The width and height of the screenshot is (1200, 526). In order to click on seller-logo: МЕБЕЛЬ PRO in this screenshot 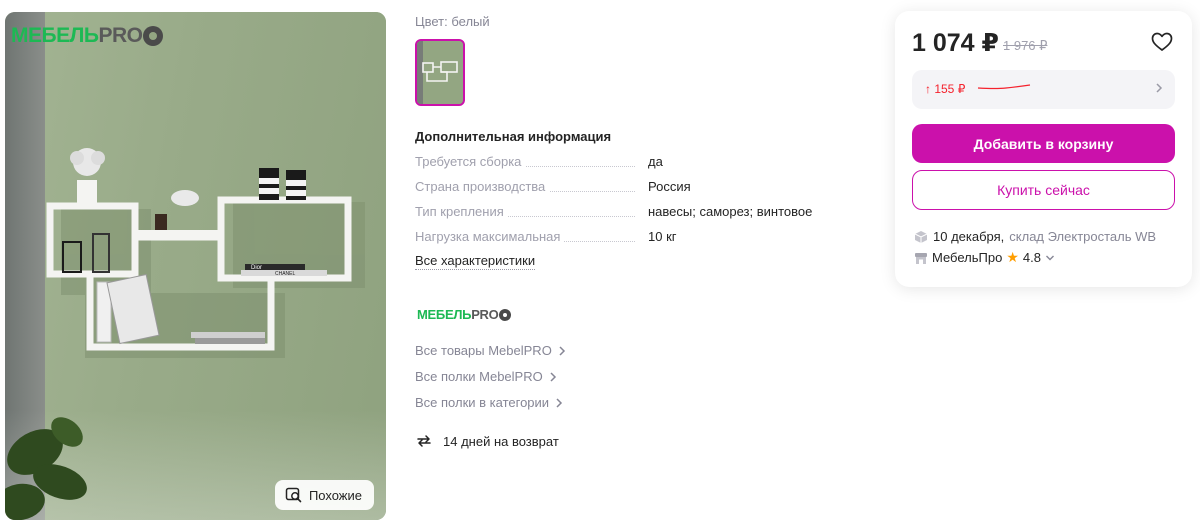, I will do `click(464, 314)`.